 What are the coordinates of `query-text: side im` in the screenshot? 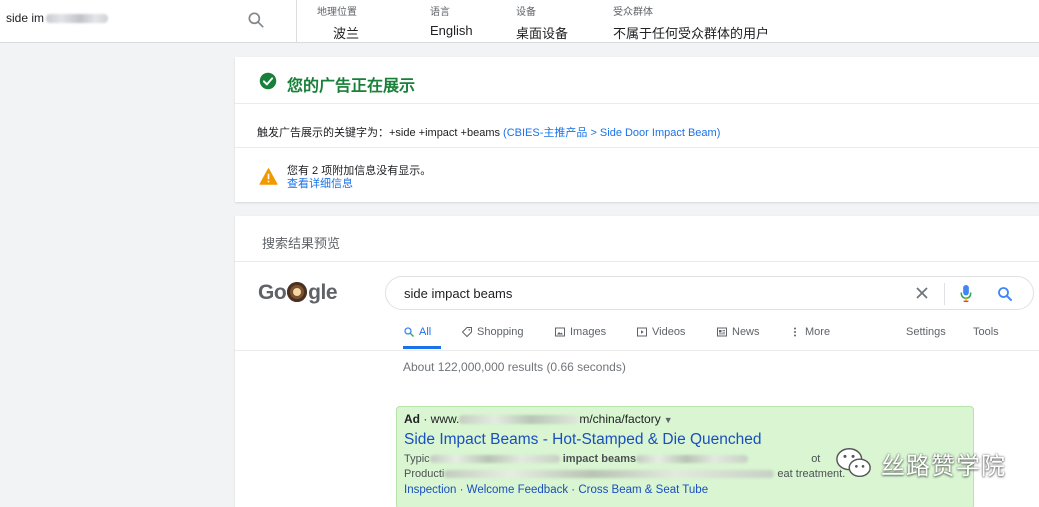 It's located at (57, 18).